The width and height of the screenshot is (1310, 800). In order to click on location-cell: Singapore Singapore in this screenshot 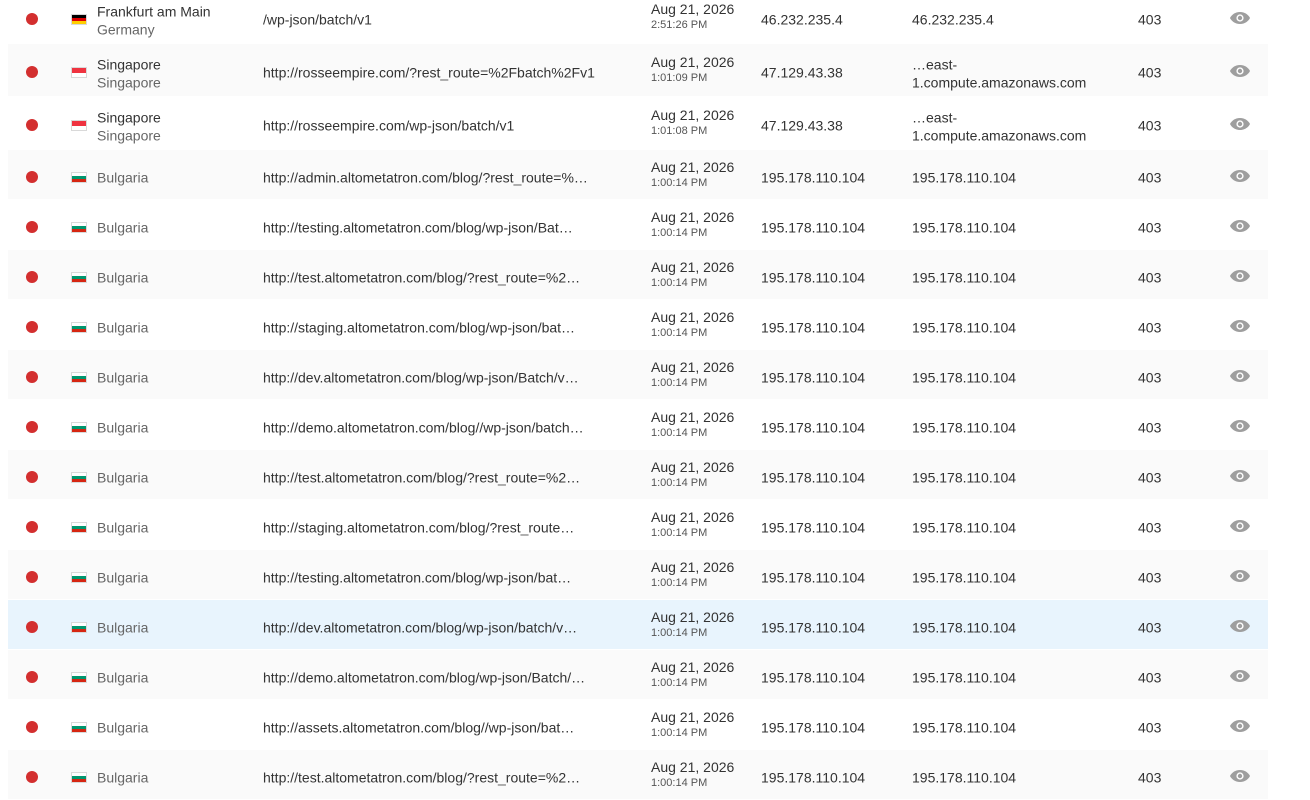, I will do `click(129, 127)`.